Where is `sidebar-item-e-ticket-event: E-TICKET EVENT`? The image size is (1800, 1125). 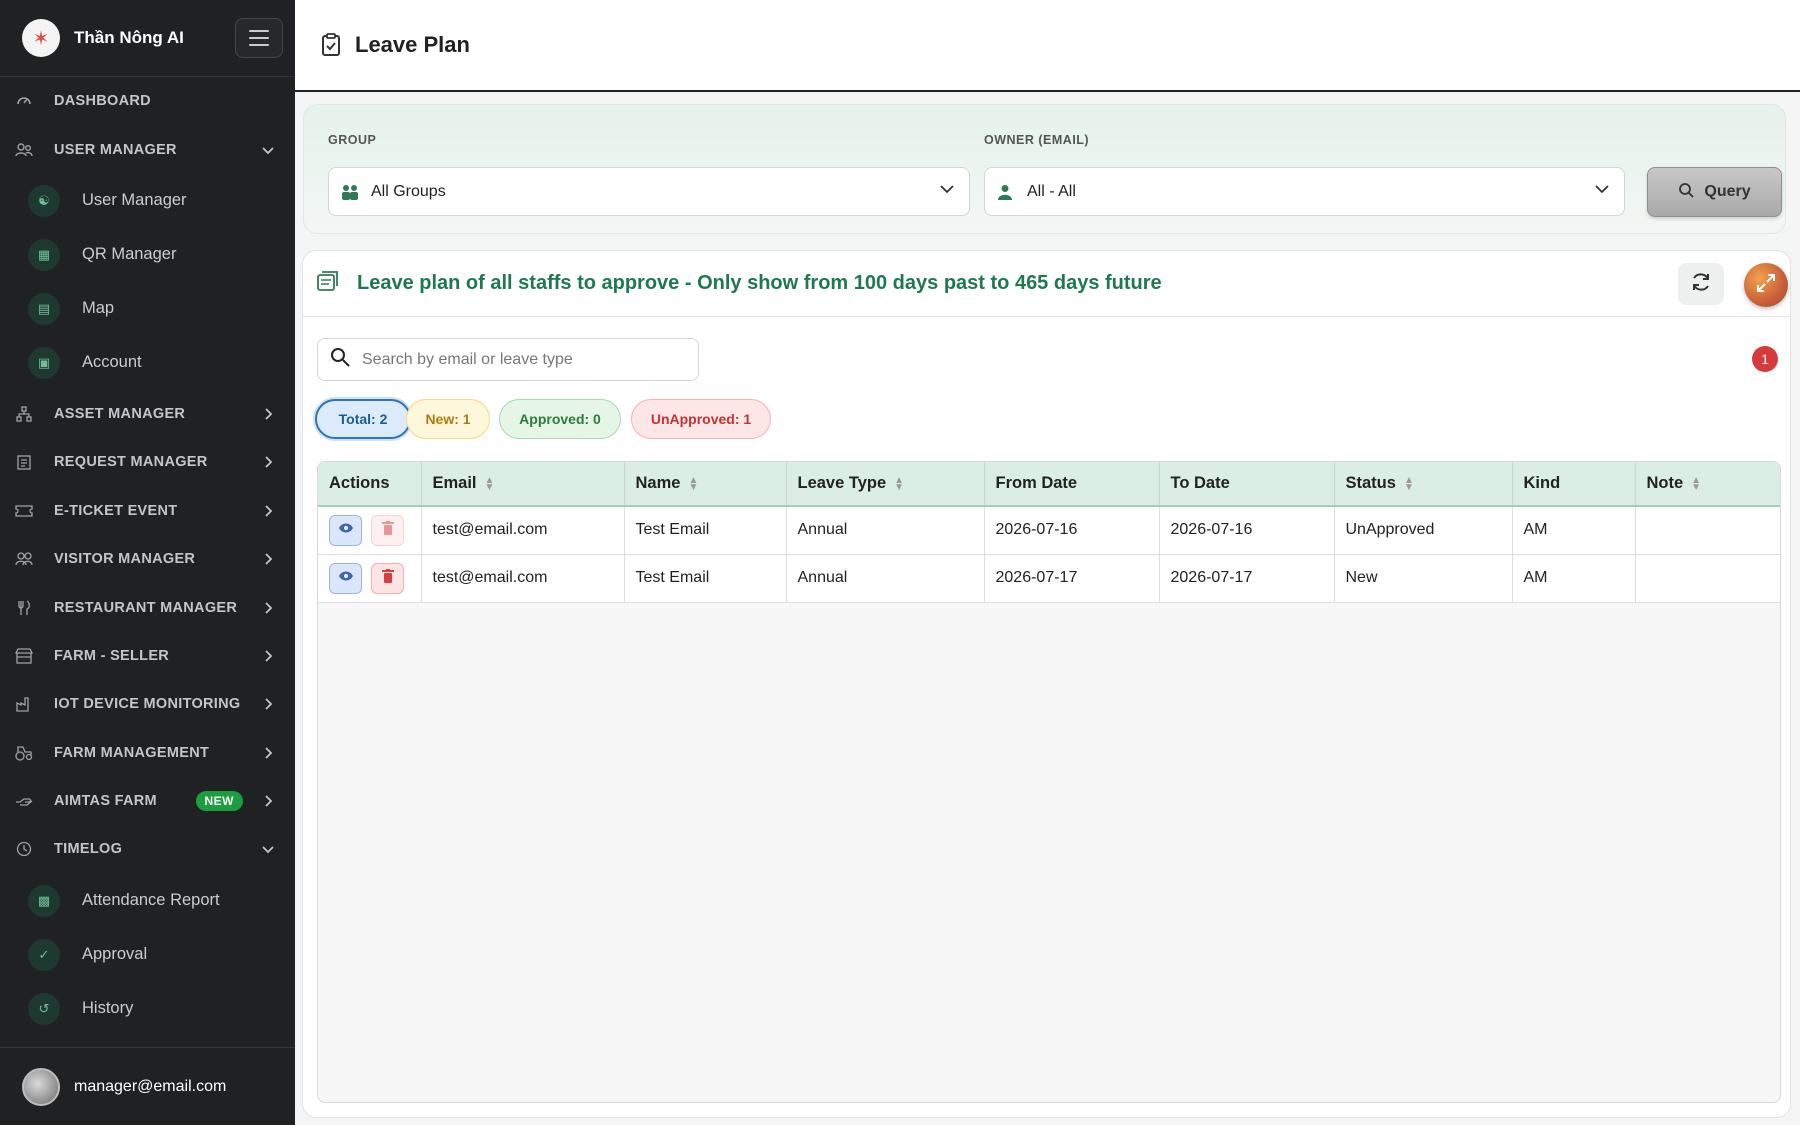
sidebar-item-e-ticket-event: E-TICKET EVENT is located at coordinates (147, 511).